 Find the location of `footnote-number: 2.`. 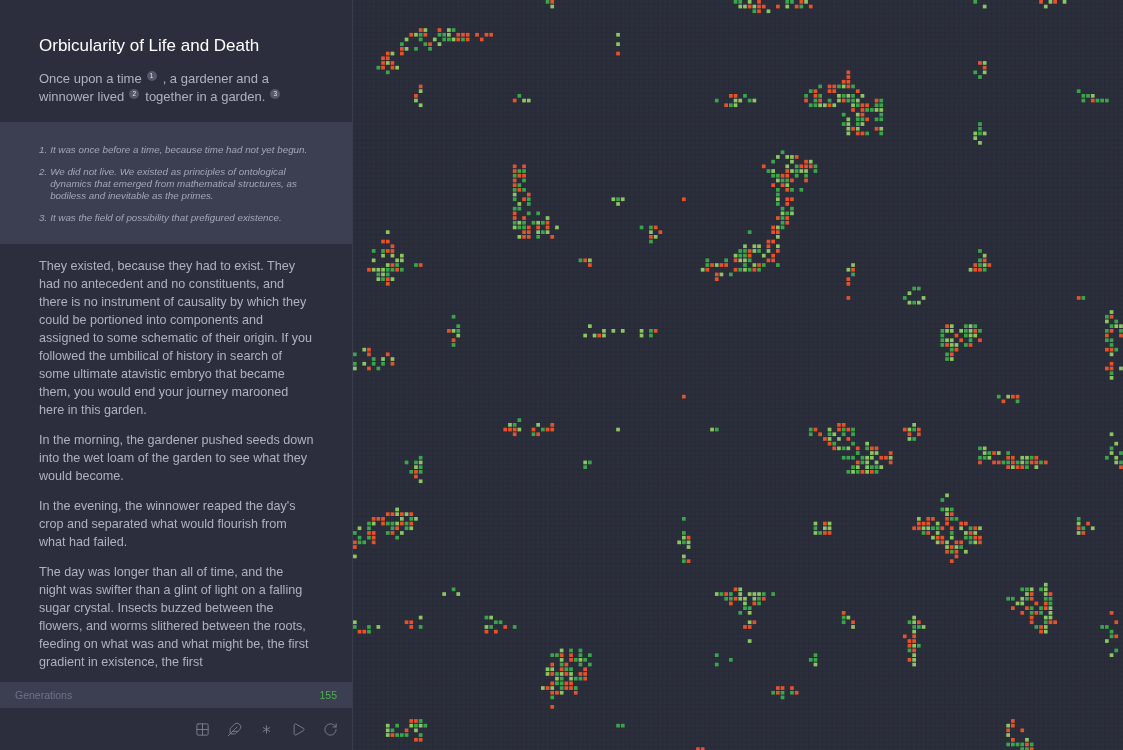

footnote-number: 2. is located at coordinates (43, 172).